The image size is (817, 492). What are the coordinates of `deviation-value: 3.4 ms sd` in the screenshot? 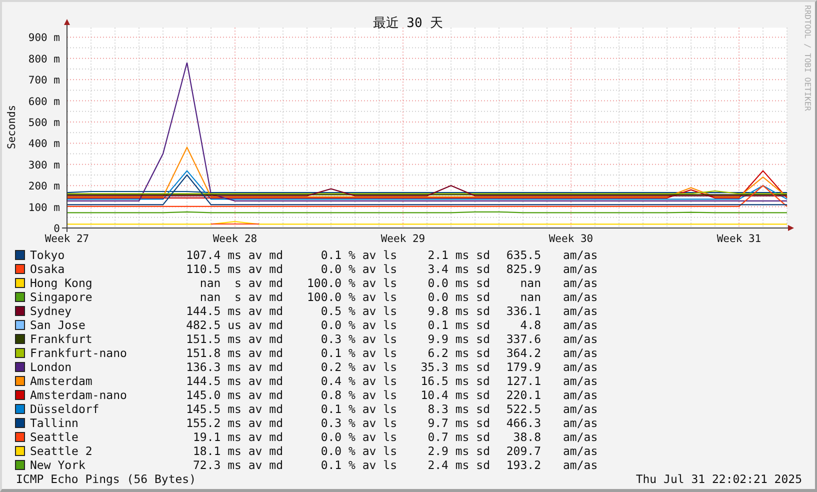 It's located at (458, 269).